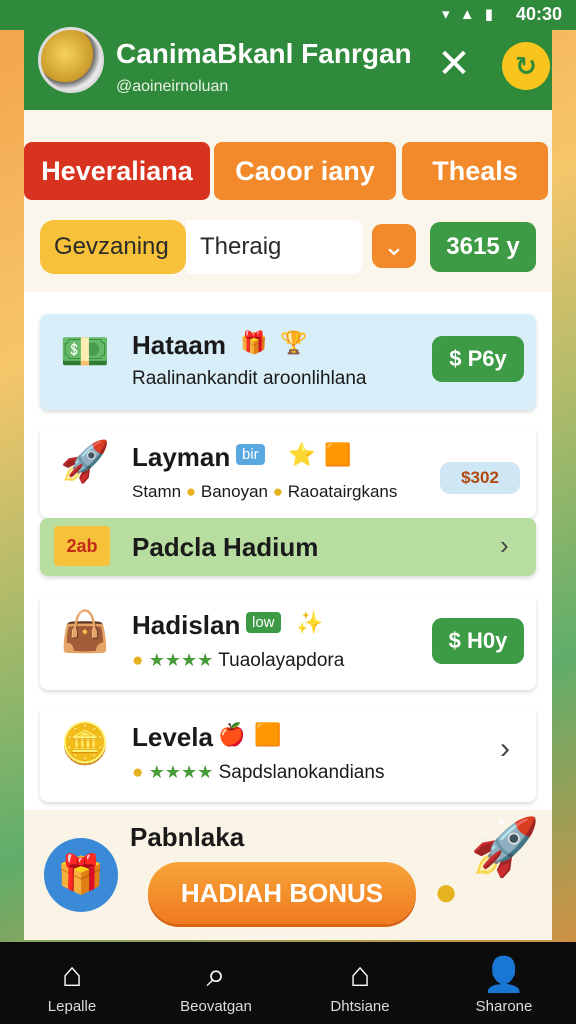 The height and width of the screenshot is (1024, 576). What do you see at coordinates (216, 975) in the screenshot?
I see `search-icon: ⌕` at bounding box center [216, 975].